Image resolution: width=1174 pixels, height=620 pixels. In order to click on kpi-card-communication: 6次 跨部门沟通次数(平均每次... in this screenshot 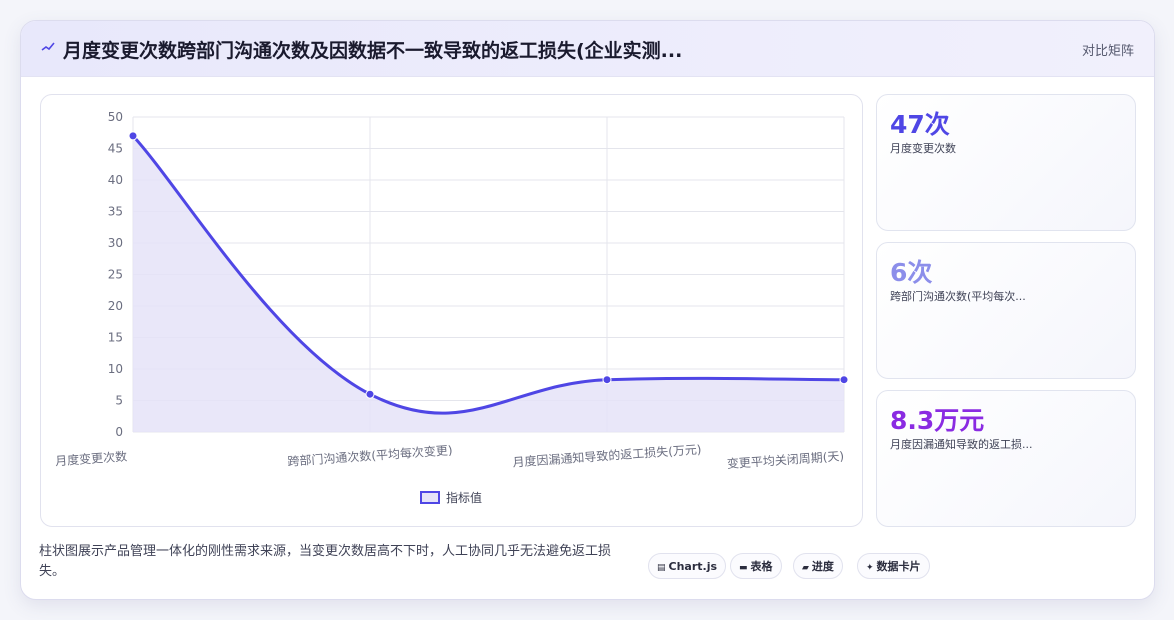, I will do `click(1006, 310)`.